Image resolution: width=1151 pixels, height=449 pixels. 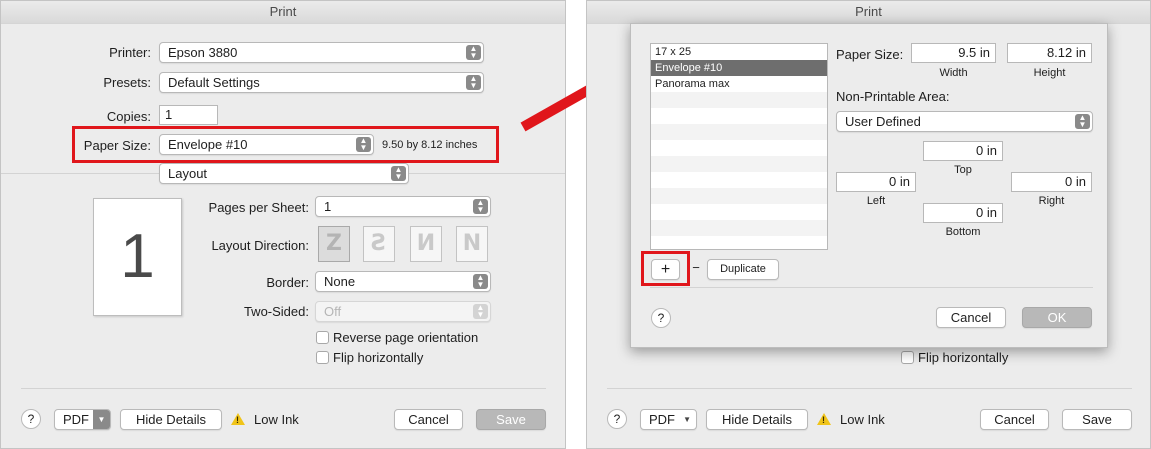 I want to click on right-caption: Right, so click(x=1051, y=201).